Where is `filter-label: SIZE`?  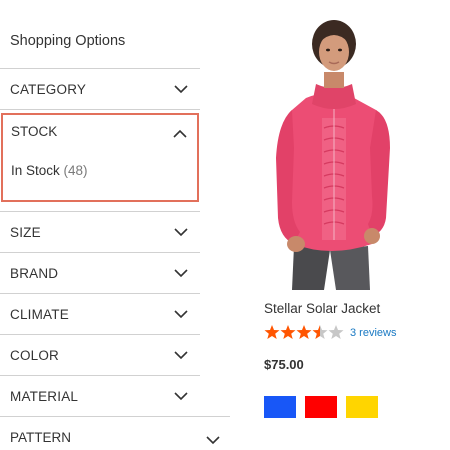
filter-label: SIZE is located at coordinates (25, 232).